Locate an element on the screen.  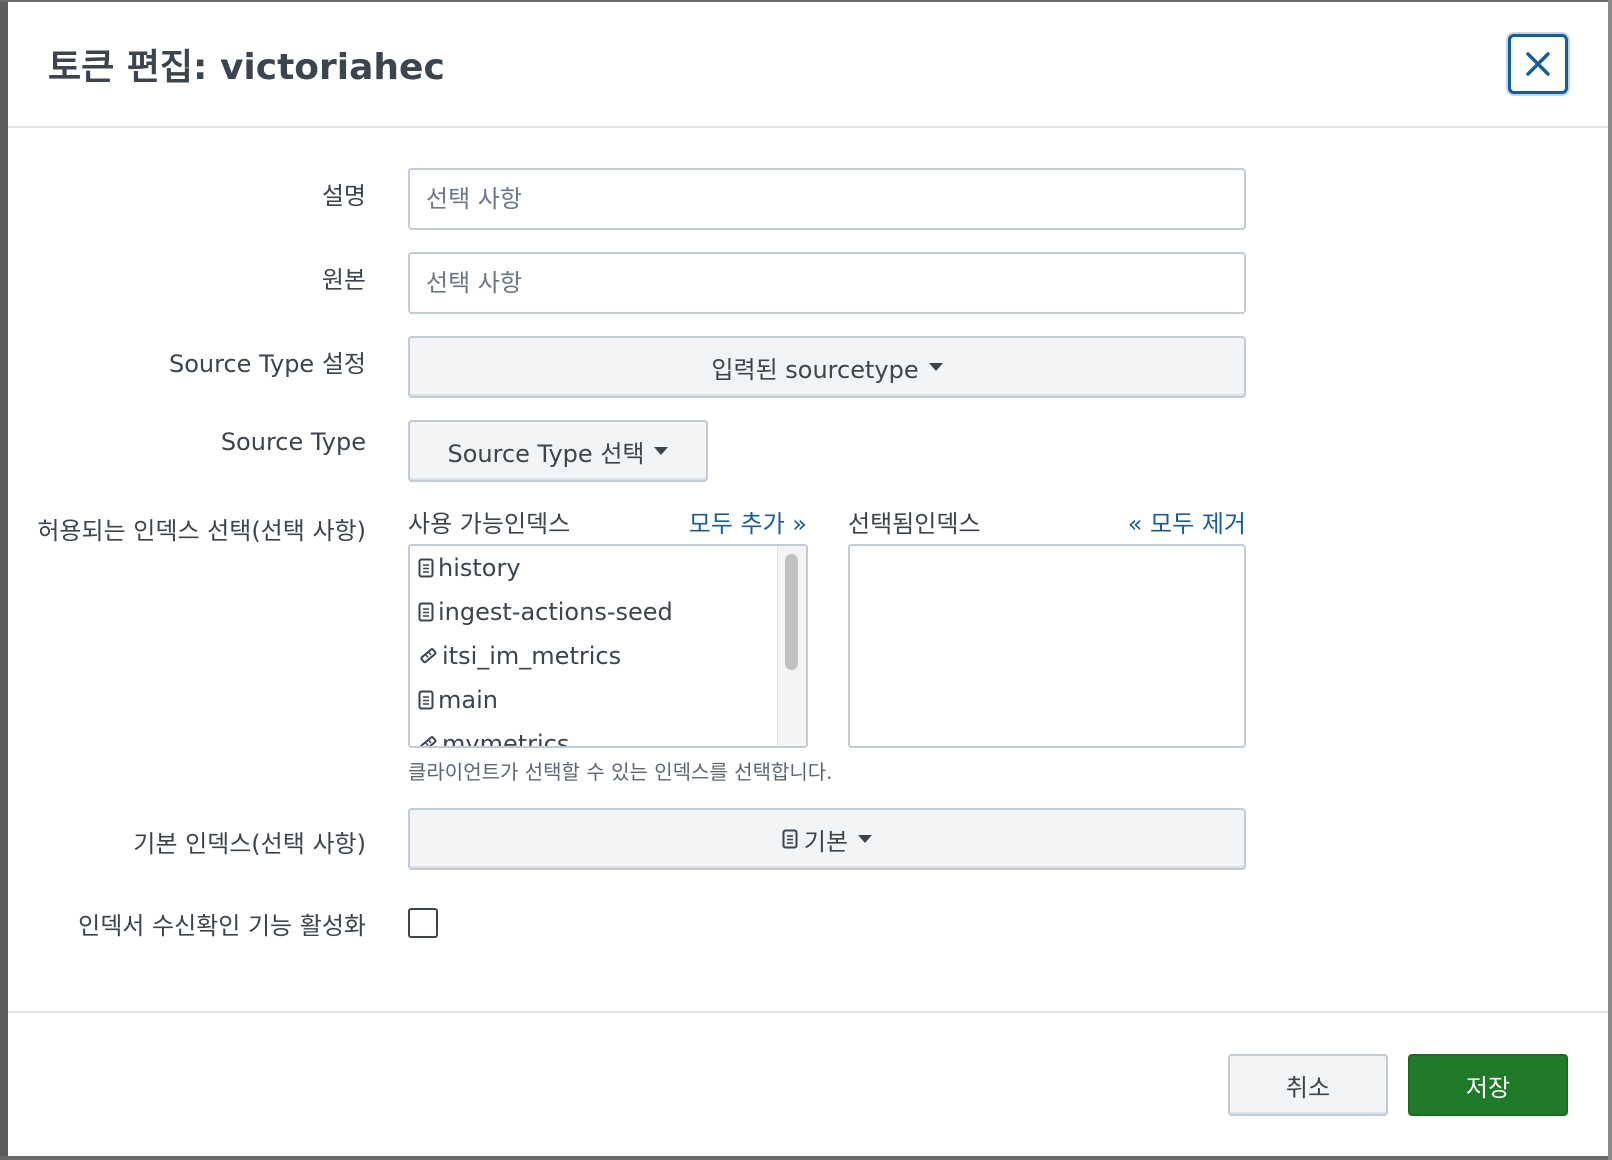
footer-divider is located at coordinates (808, 1012).